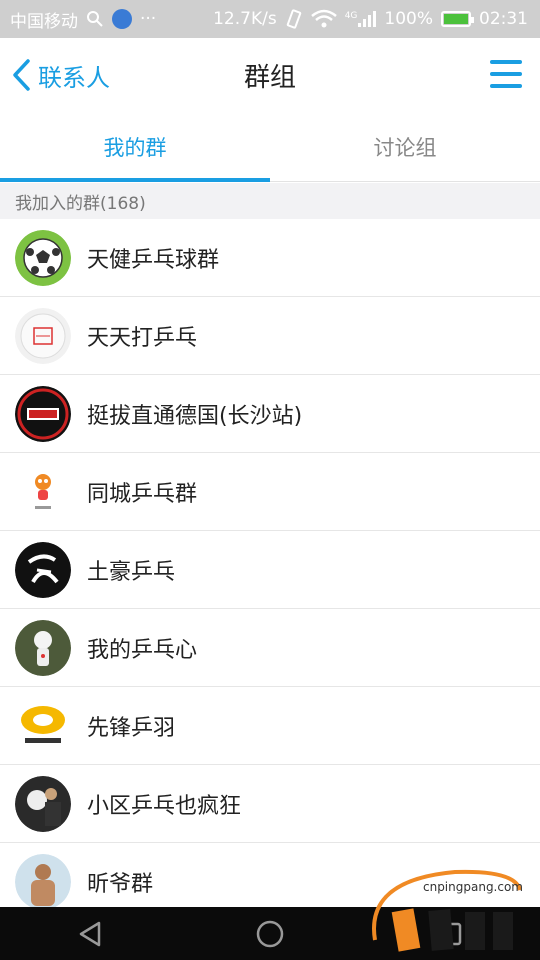  What do you see at coordinates (44, 21) in the screenshot?
I see `carrier-label: 中国移动` at bounding box center [44, 21].